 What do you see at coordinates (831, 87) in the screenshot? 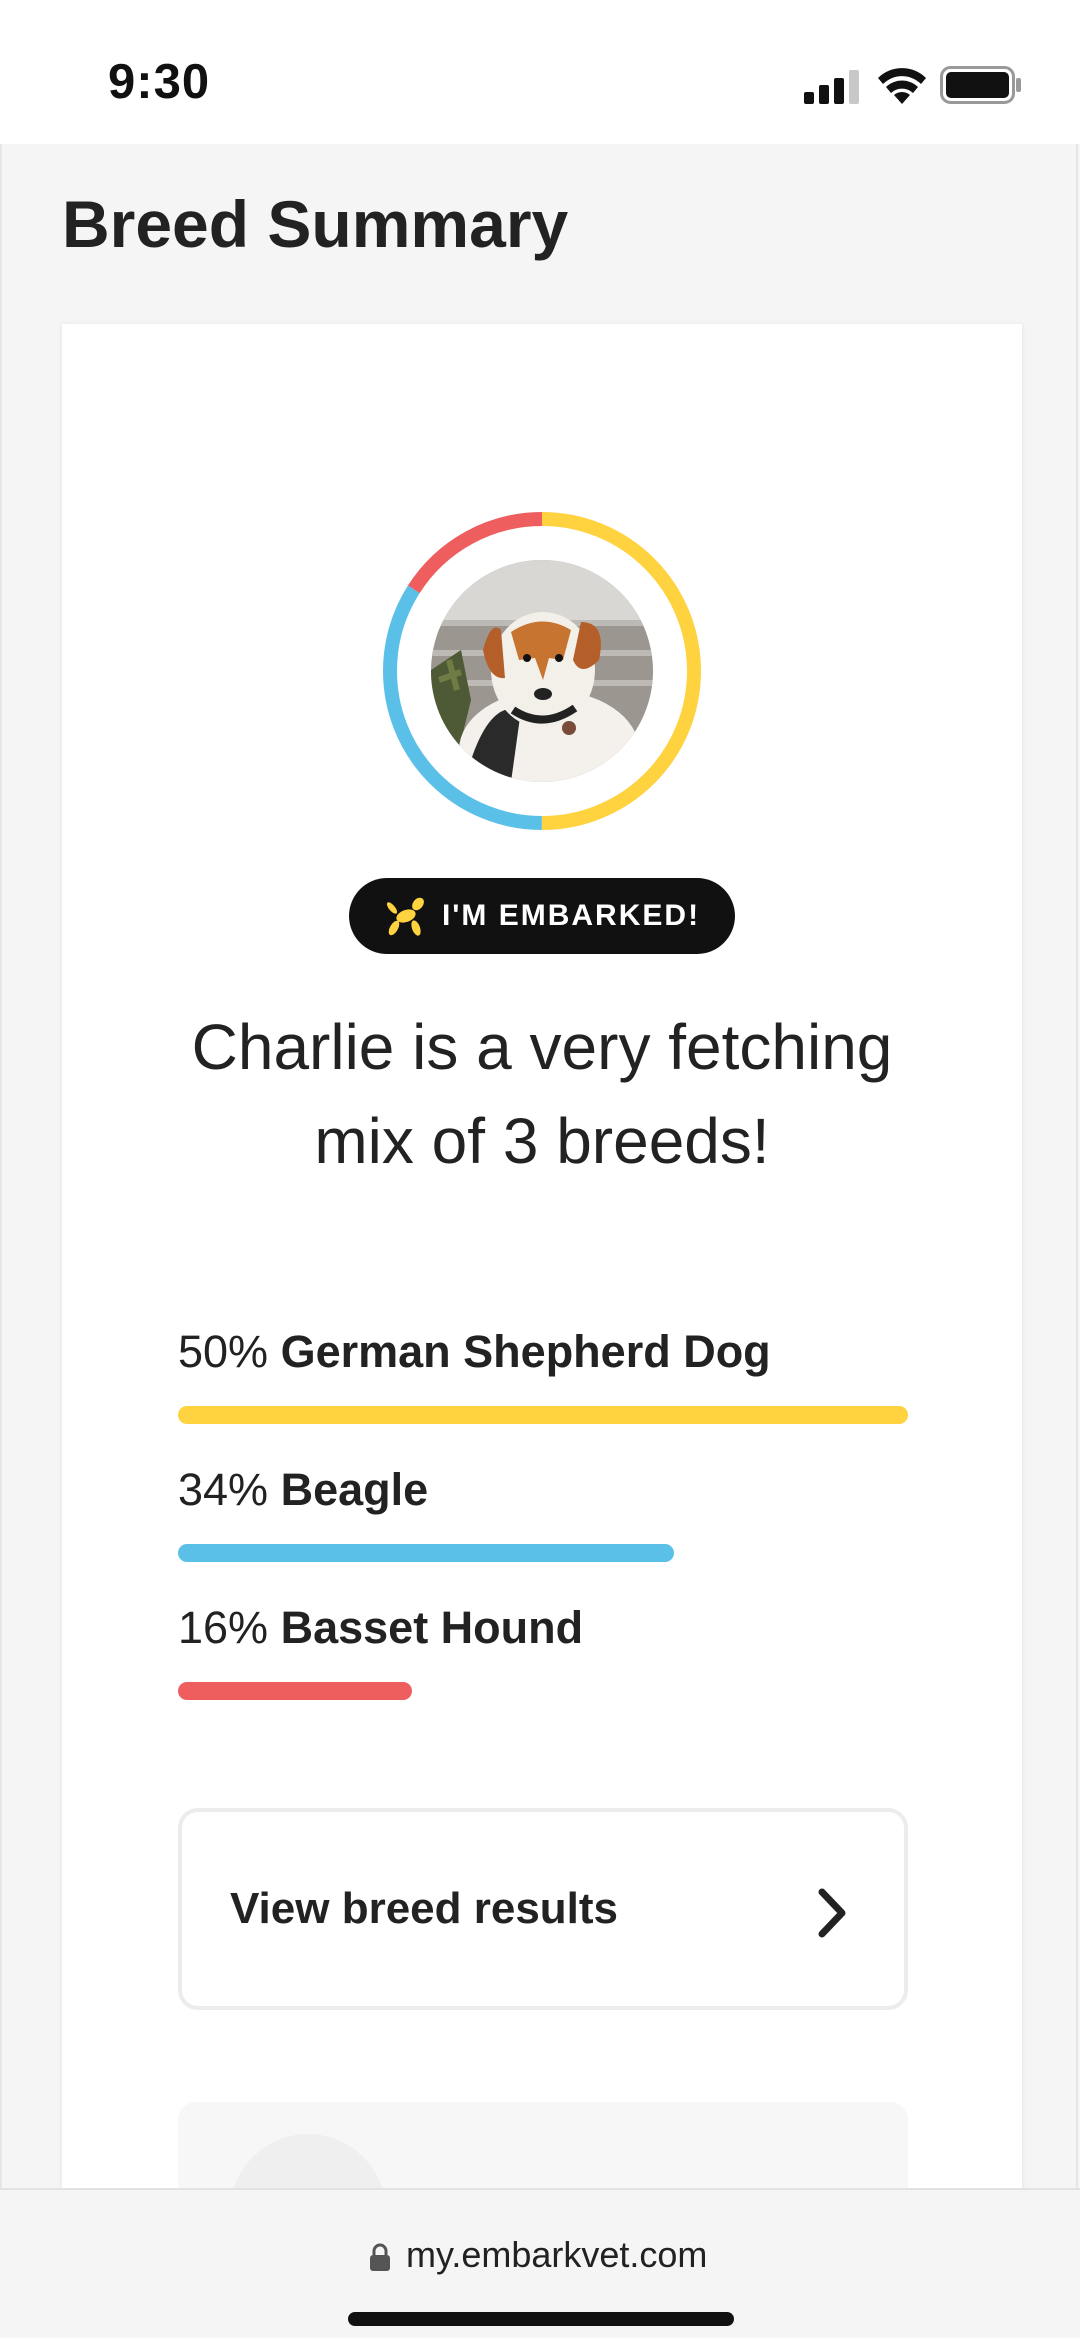
I see `cellular-signal-icon` at bounding box center [831, 87].